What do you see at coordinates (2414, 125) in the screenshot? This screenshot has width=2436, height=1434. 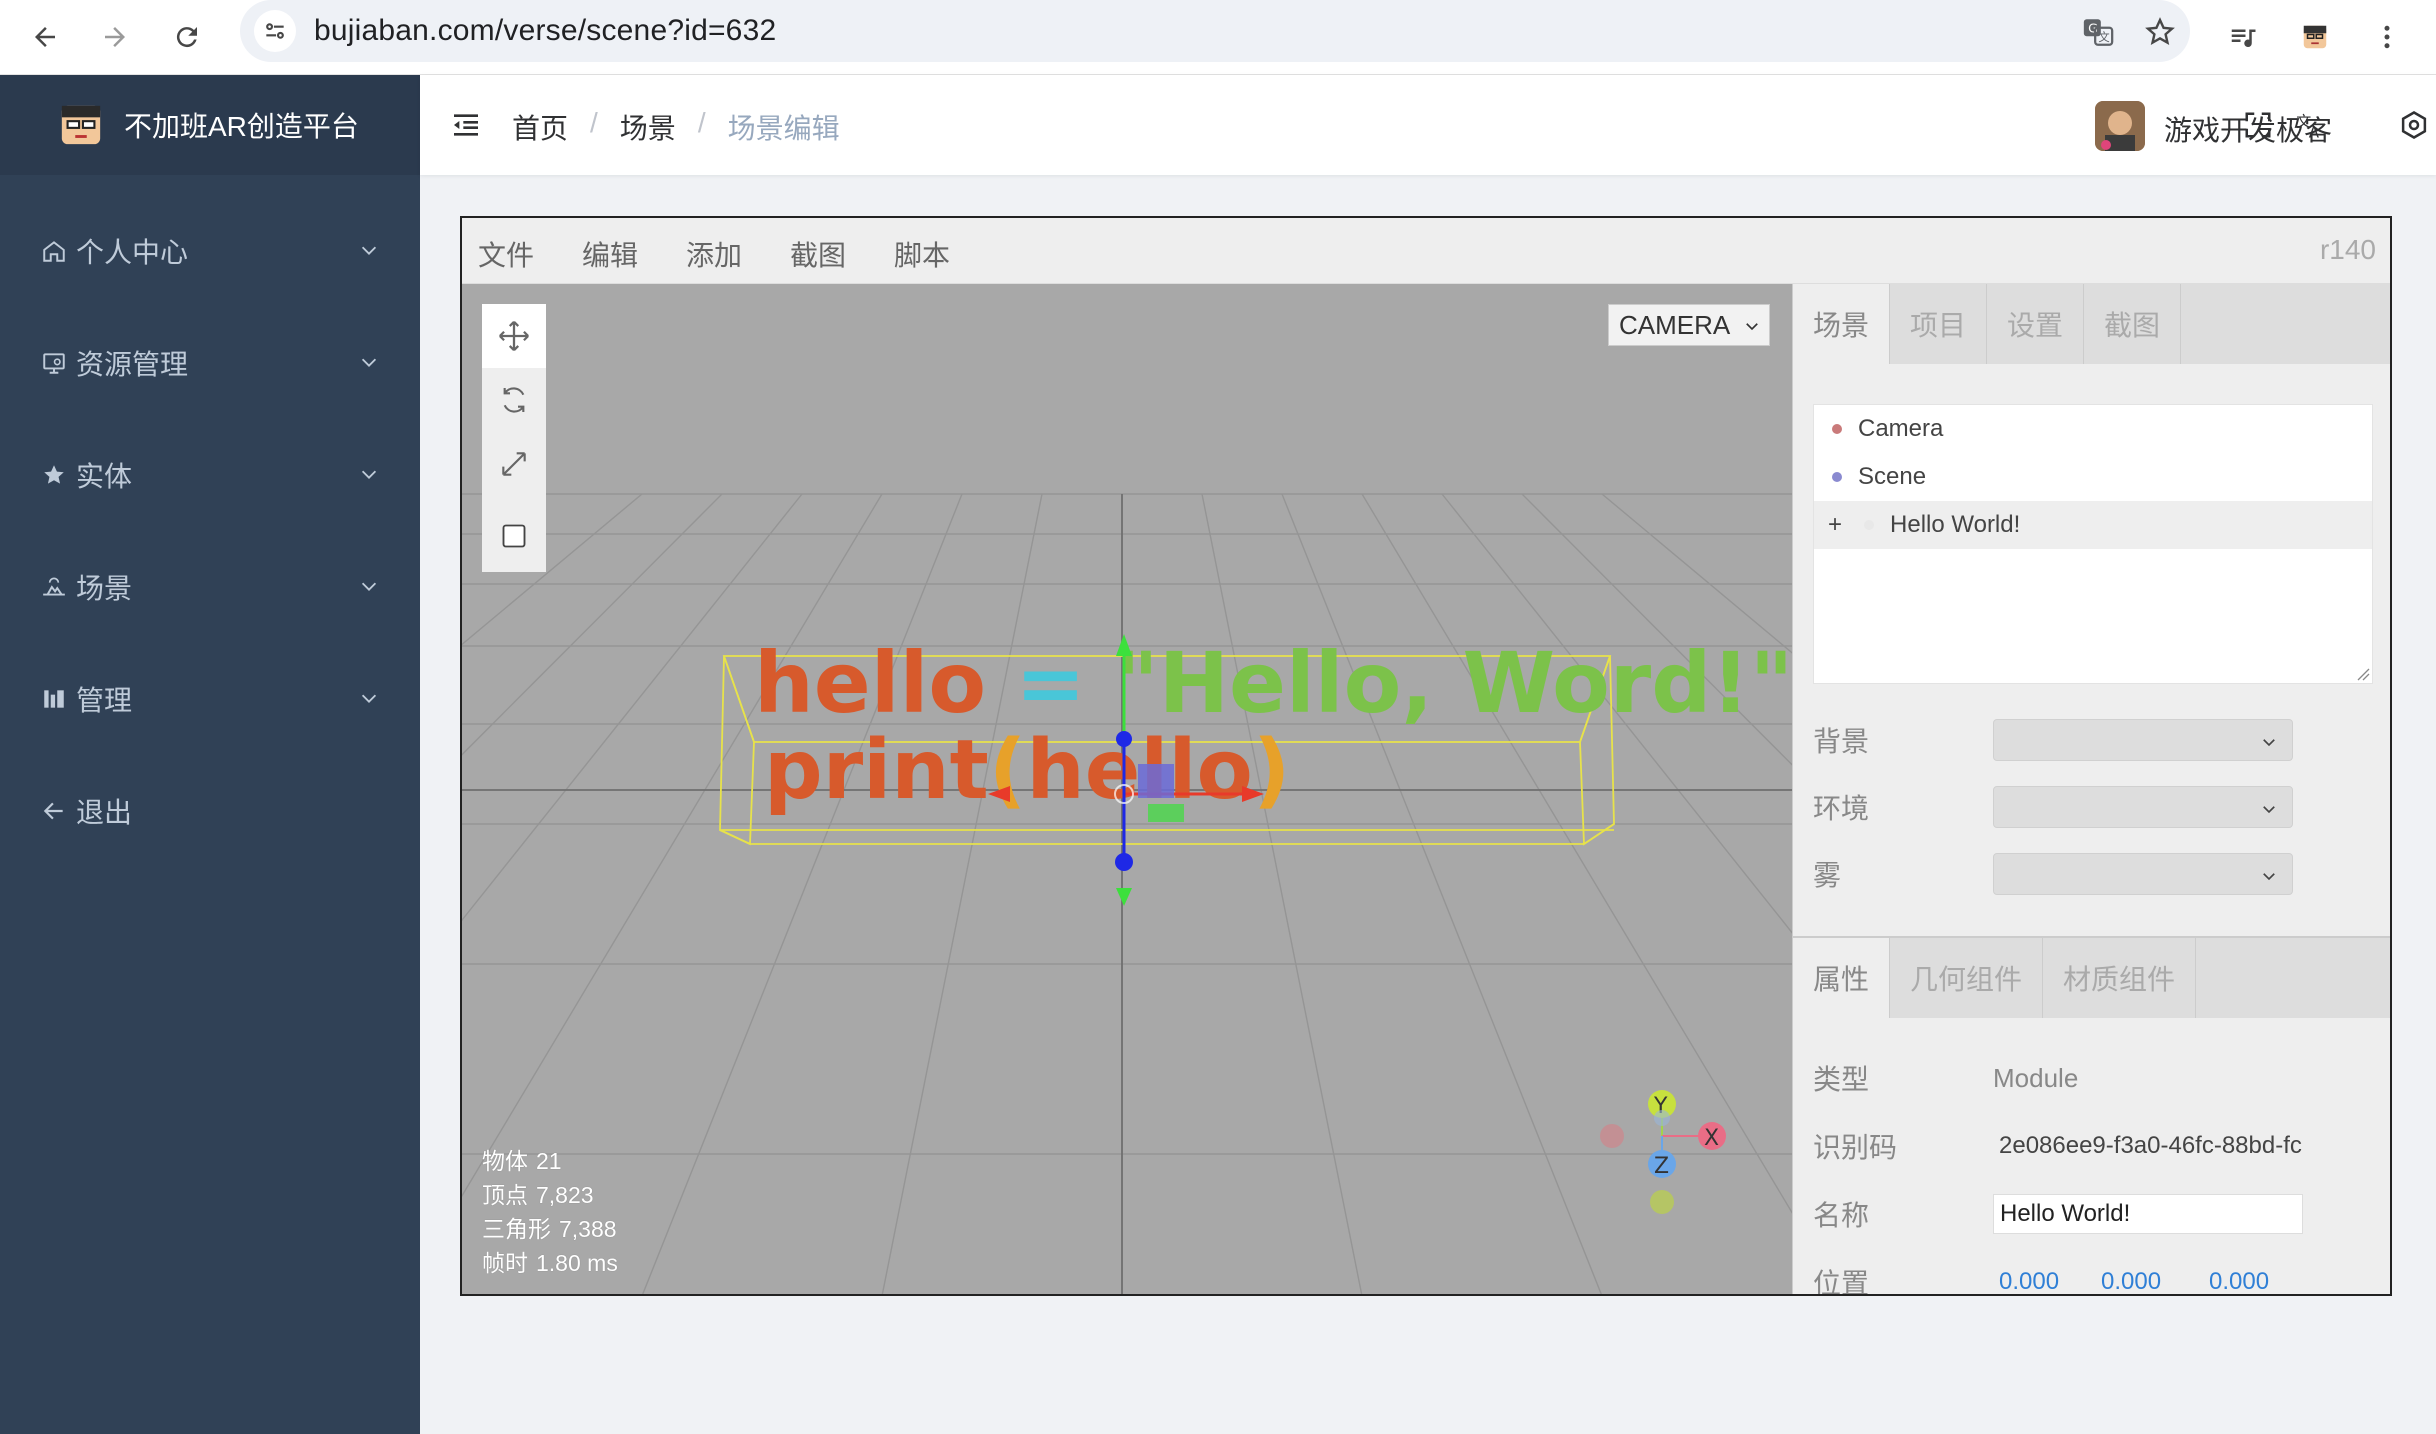 I see `settings-hex-icon` at bounding box center [2414, 125].